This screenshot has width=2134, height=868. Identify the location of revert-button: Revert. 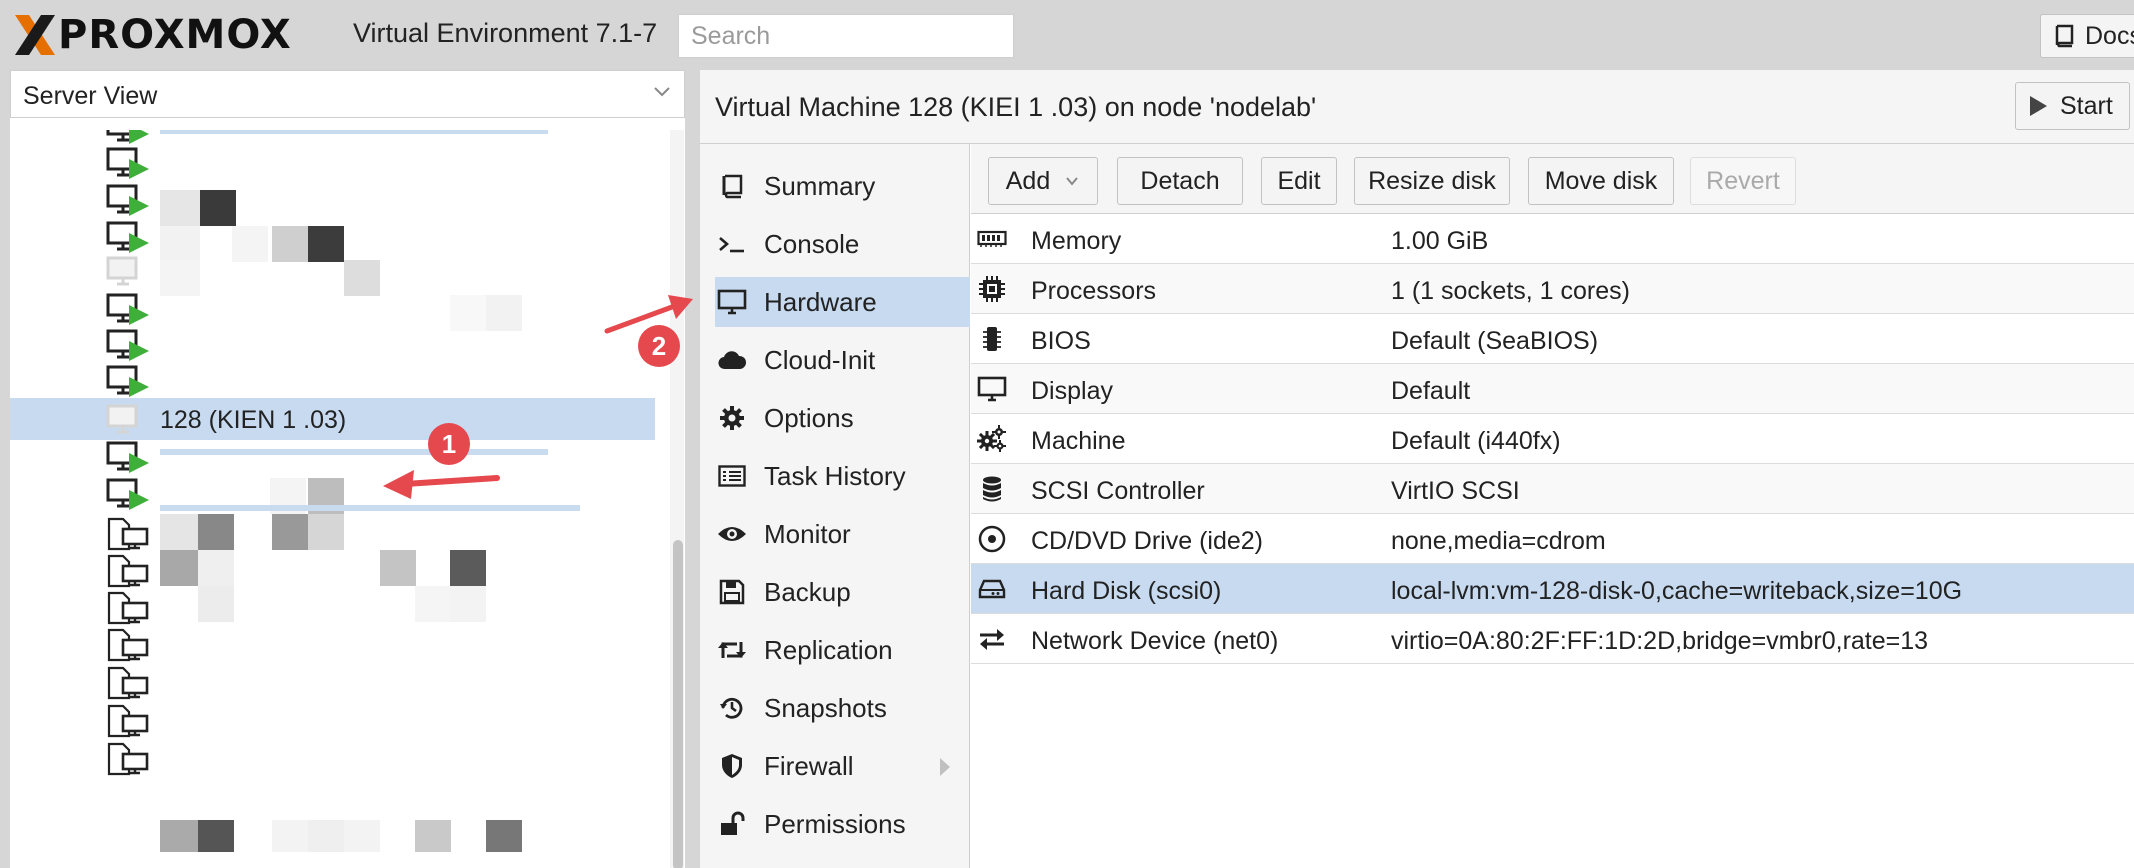
(1743, 181).